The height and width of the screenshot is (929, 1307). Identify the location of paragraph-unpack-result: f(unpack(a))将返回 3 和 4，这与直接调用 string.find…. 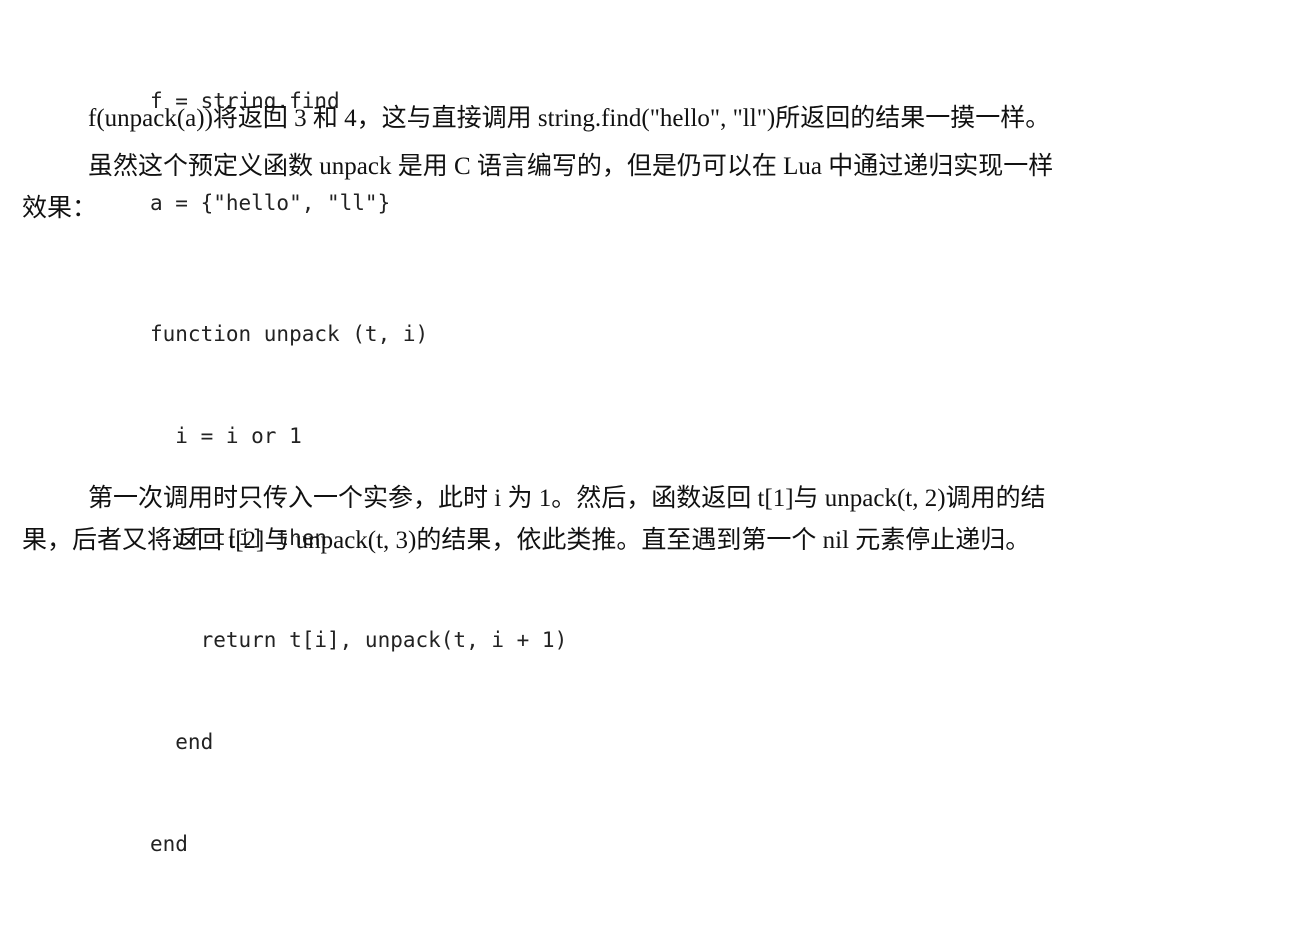
(569, 118).